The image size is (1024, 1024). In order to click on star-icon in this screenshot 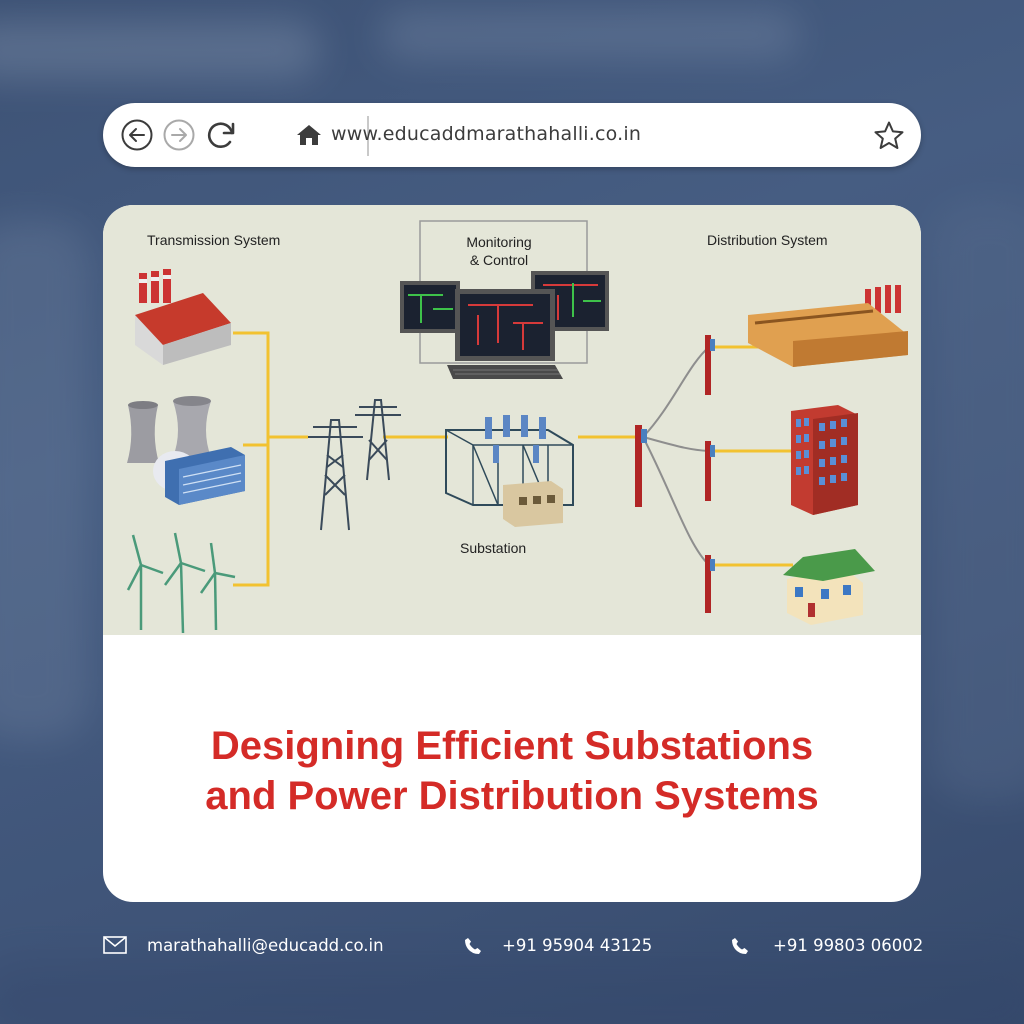, I will do `click(889, 136)`.